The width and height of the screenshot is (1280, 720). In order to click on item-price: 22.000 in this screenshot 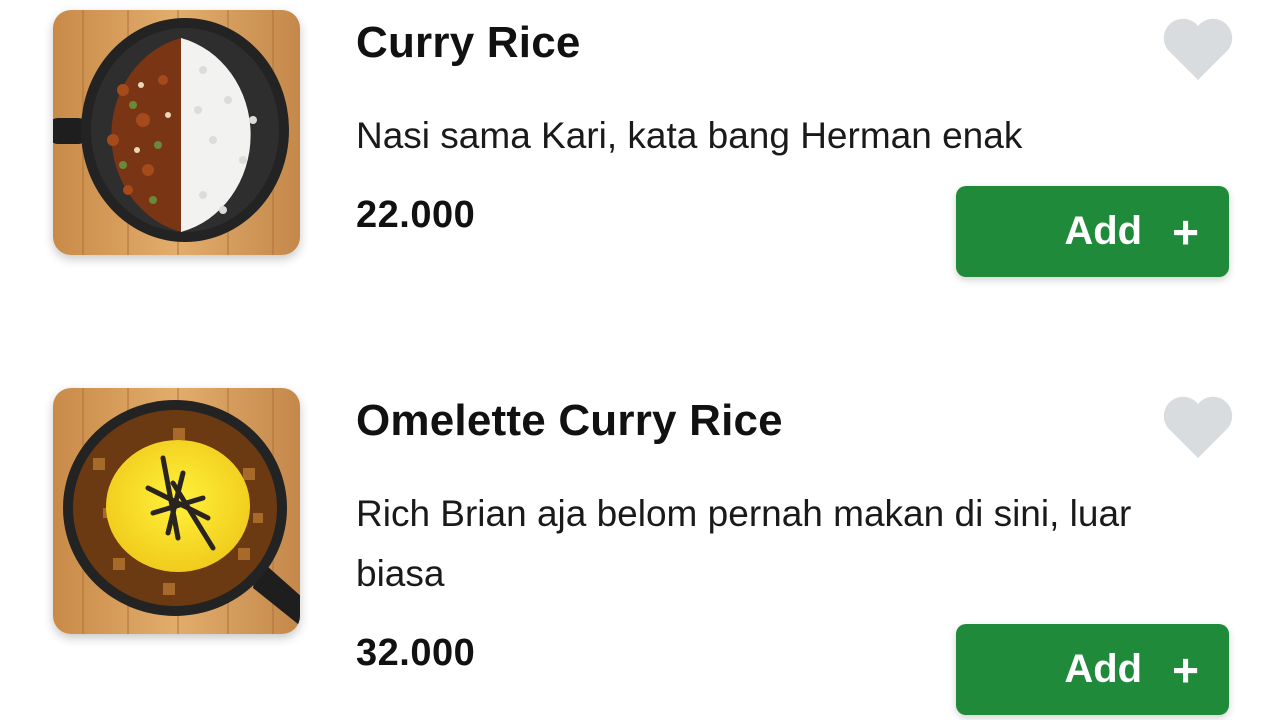, I will do `click(416, 215)`.